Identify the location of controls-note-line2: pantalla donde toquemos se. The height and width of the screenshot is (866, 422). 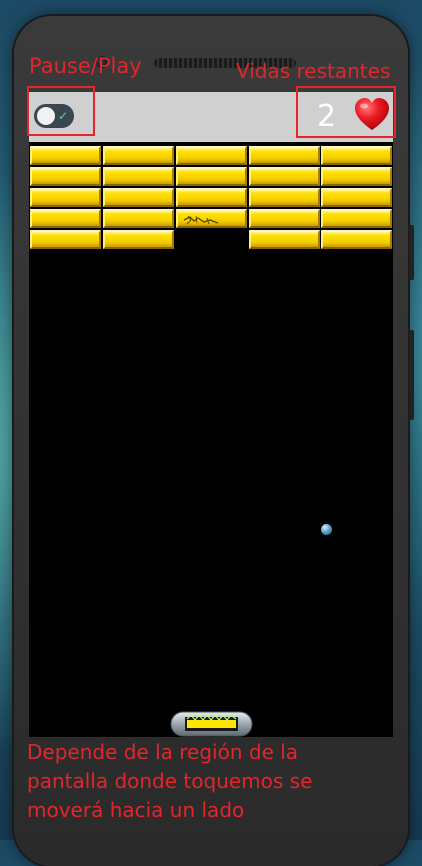
(170, 781).